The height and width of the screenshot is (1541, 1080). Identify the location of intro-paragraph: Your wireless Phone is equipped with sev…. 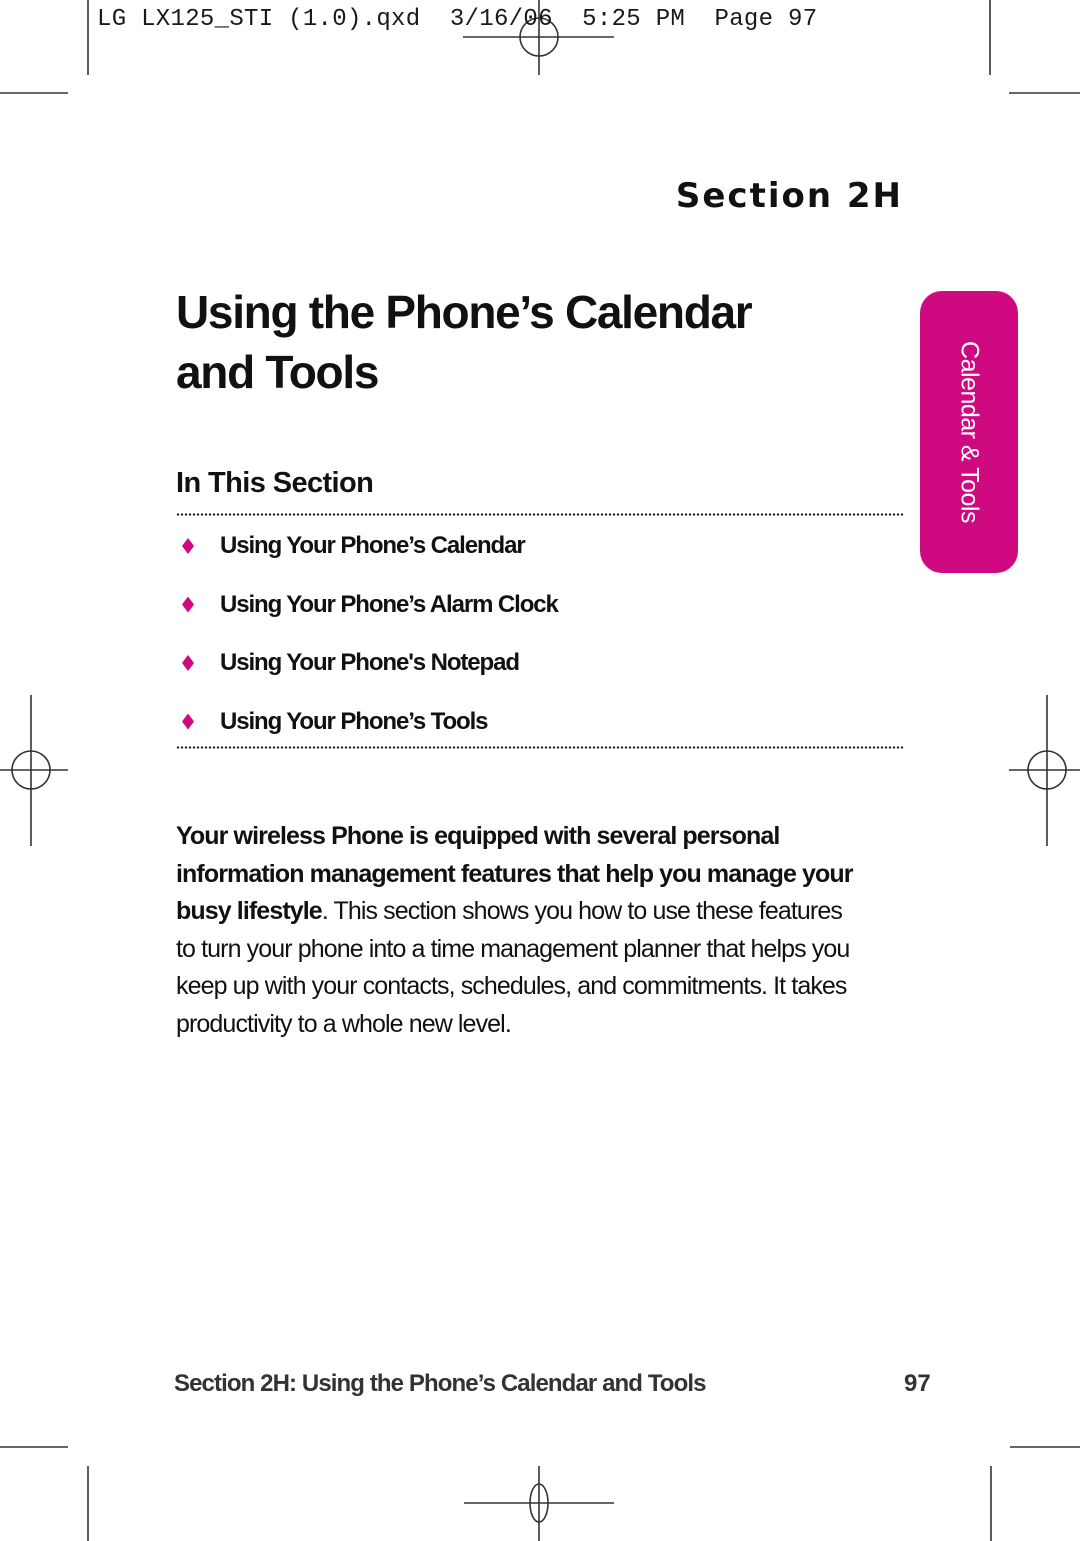
(516, 930).